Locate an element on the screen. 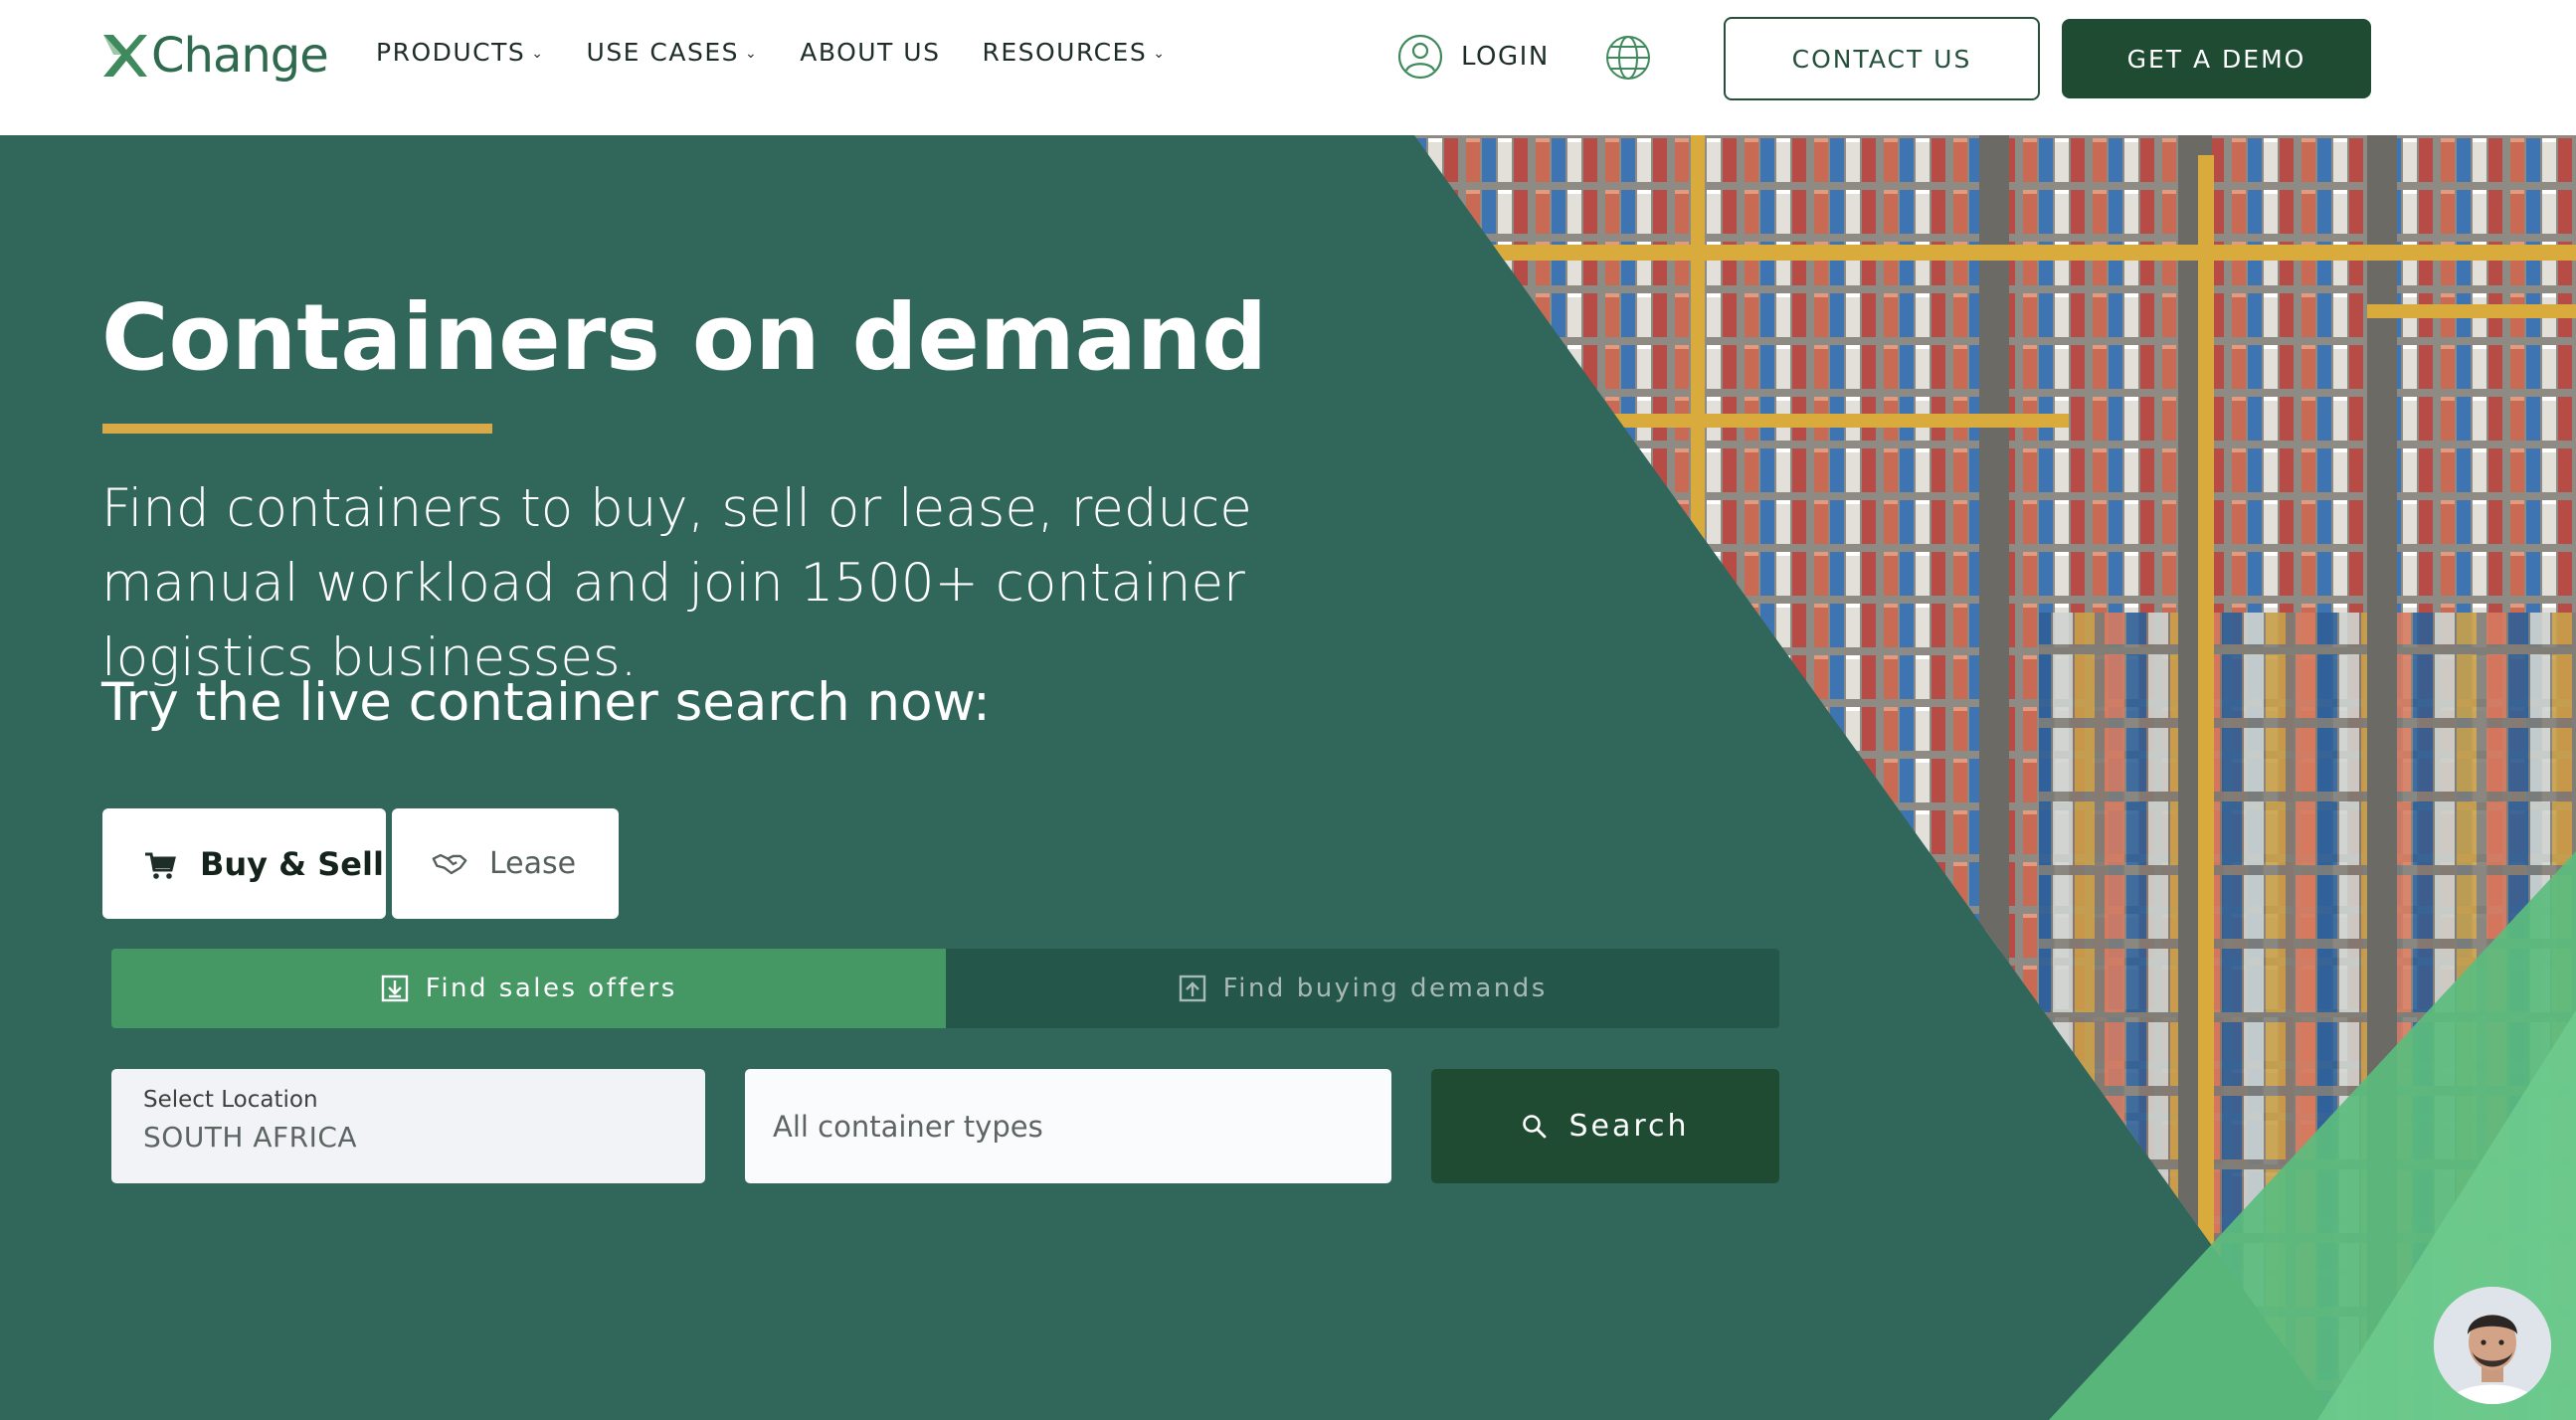  logo-x-icon is located at coordinates (125, 56).